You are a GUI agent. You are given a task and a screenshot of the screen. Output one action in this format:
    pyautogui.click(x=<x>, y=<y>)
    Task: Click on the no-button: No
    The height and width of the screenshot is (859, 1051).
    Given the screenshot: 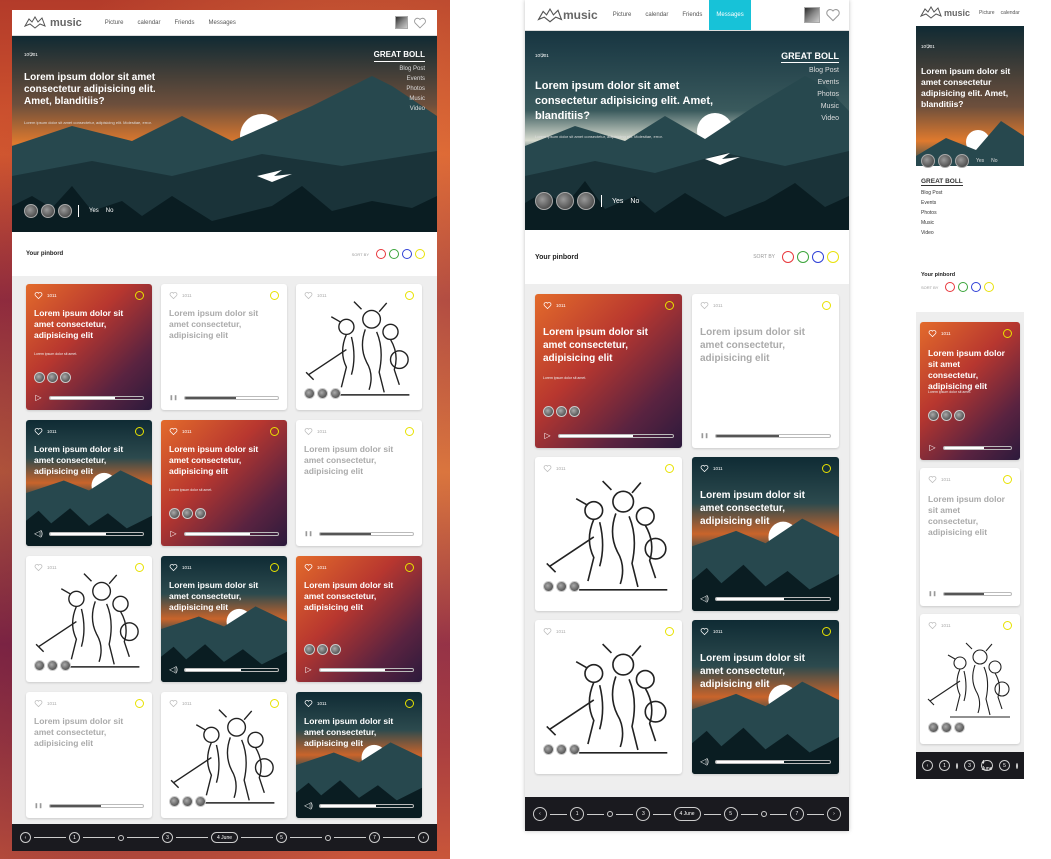 What is the action you would take?
    pyautogui.click(x=994, y=161)
    